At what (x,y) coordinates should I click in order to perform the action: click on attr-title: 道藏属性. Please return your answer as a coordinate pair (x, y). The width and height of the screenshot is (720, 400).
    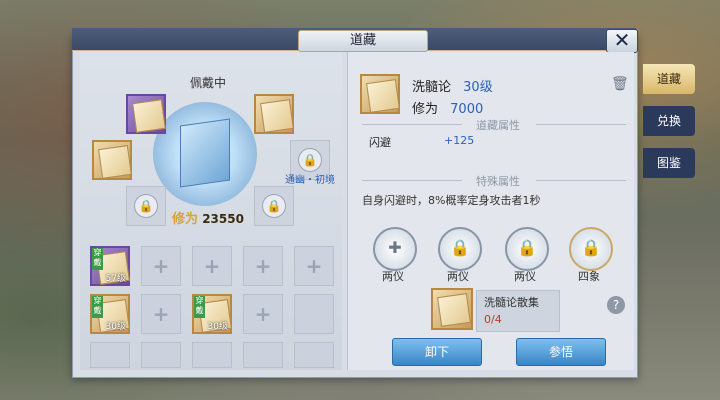
    Looking at the image, I should click on (498, 125).